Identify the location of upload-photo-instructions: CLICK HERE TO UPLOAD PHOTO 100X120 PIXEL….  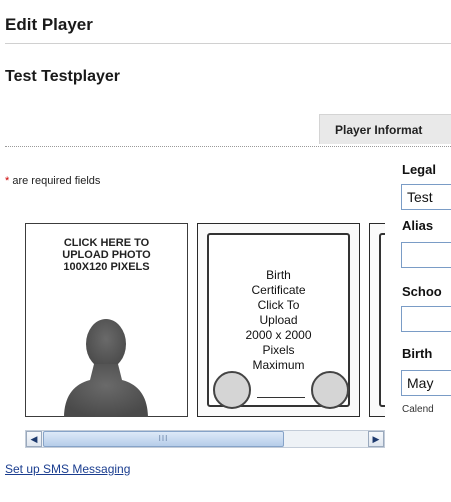
(106, 255).